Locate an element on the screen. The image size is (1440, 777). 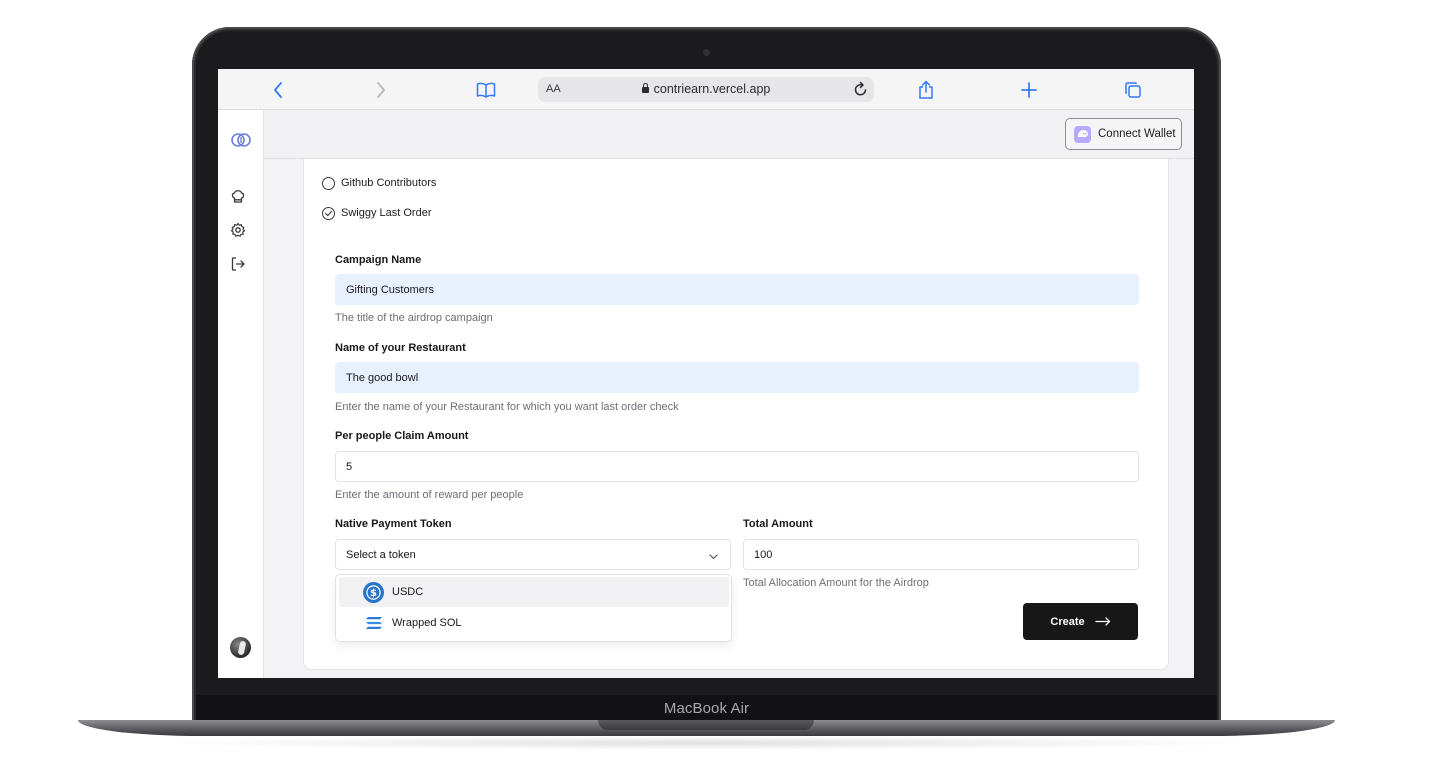
restaurant-name-input: The good bowl is located at coordinates (737, 377).